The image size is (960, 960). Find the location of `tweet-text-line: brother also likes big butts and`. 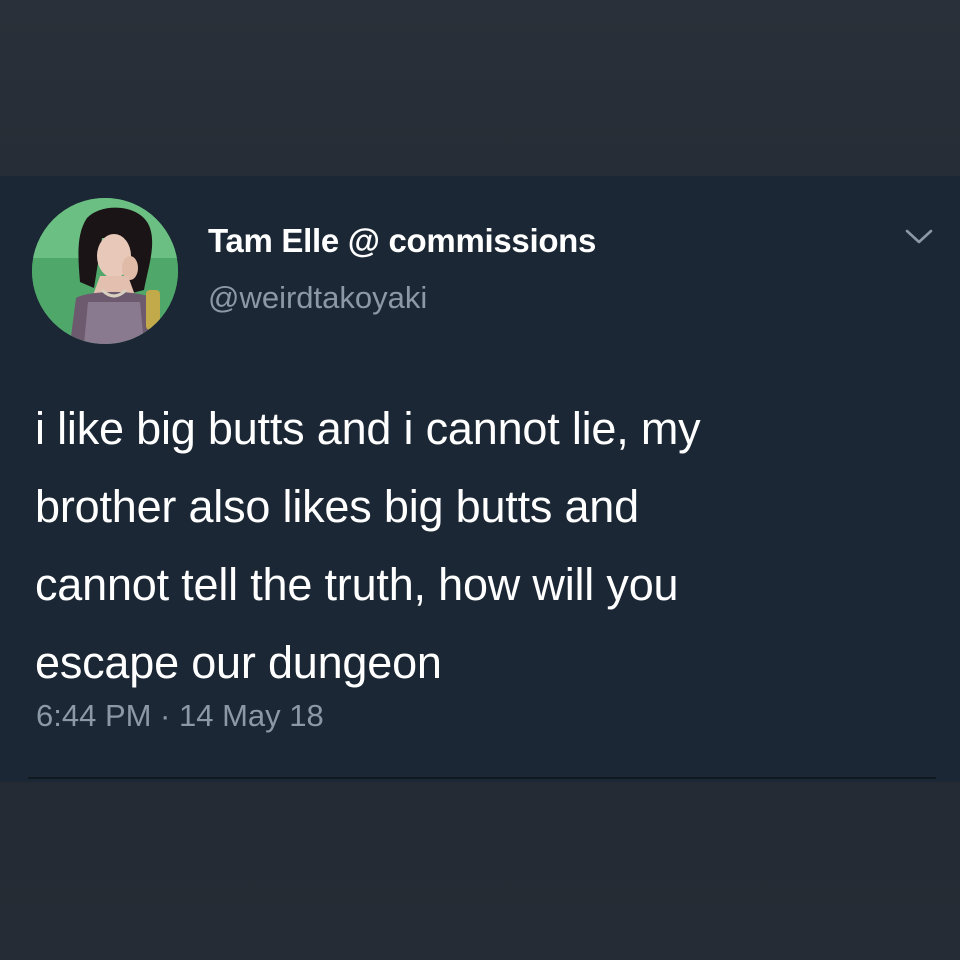

tweet-text-line: brother also likes big butts and is located at coordinates (337, 506).